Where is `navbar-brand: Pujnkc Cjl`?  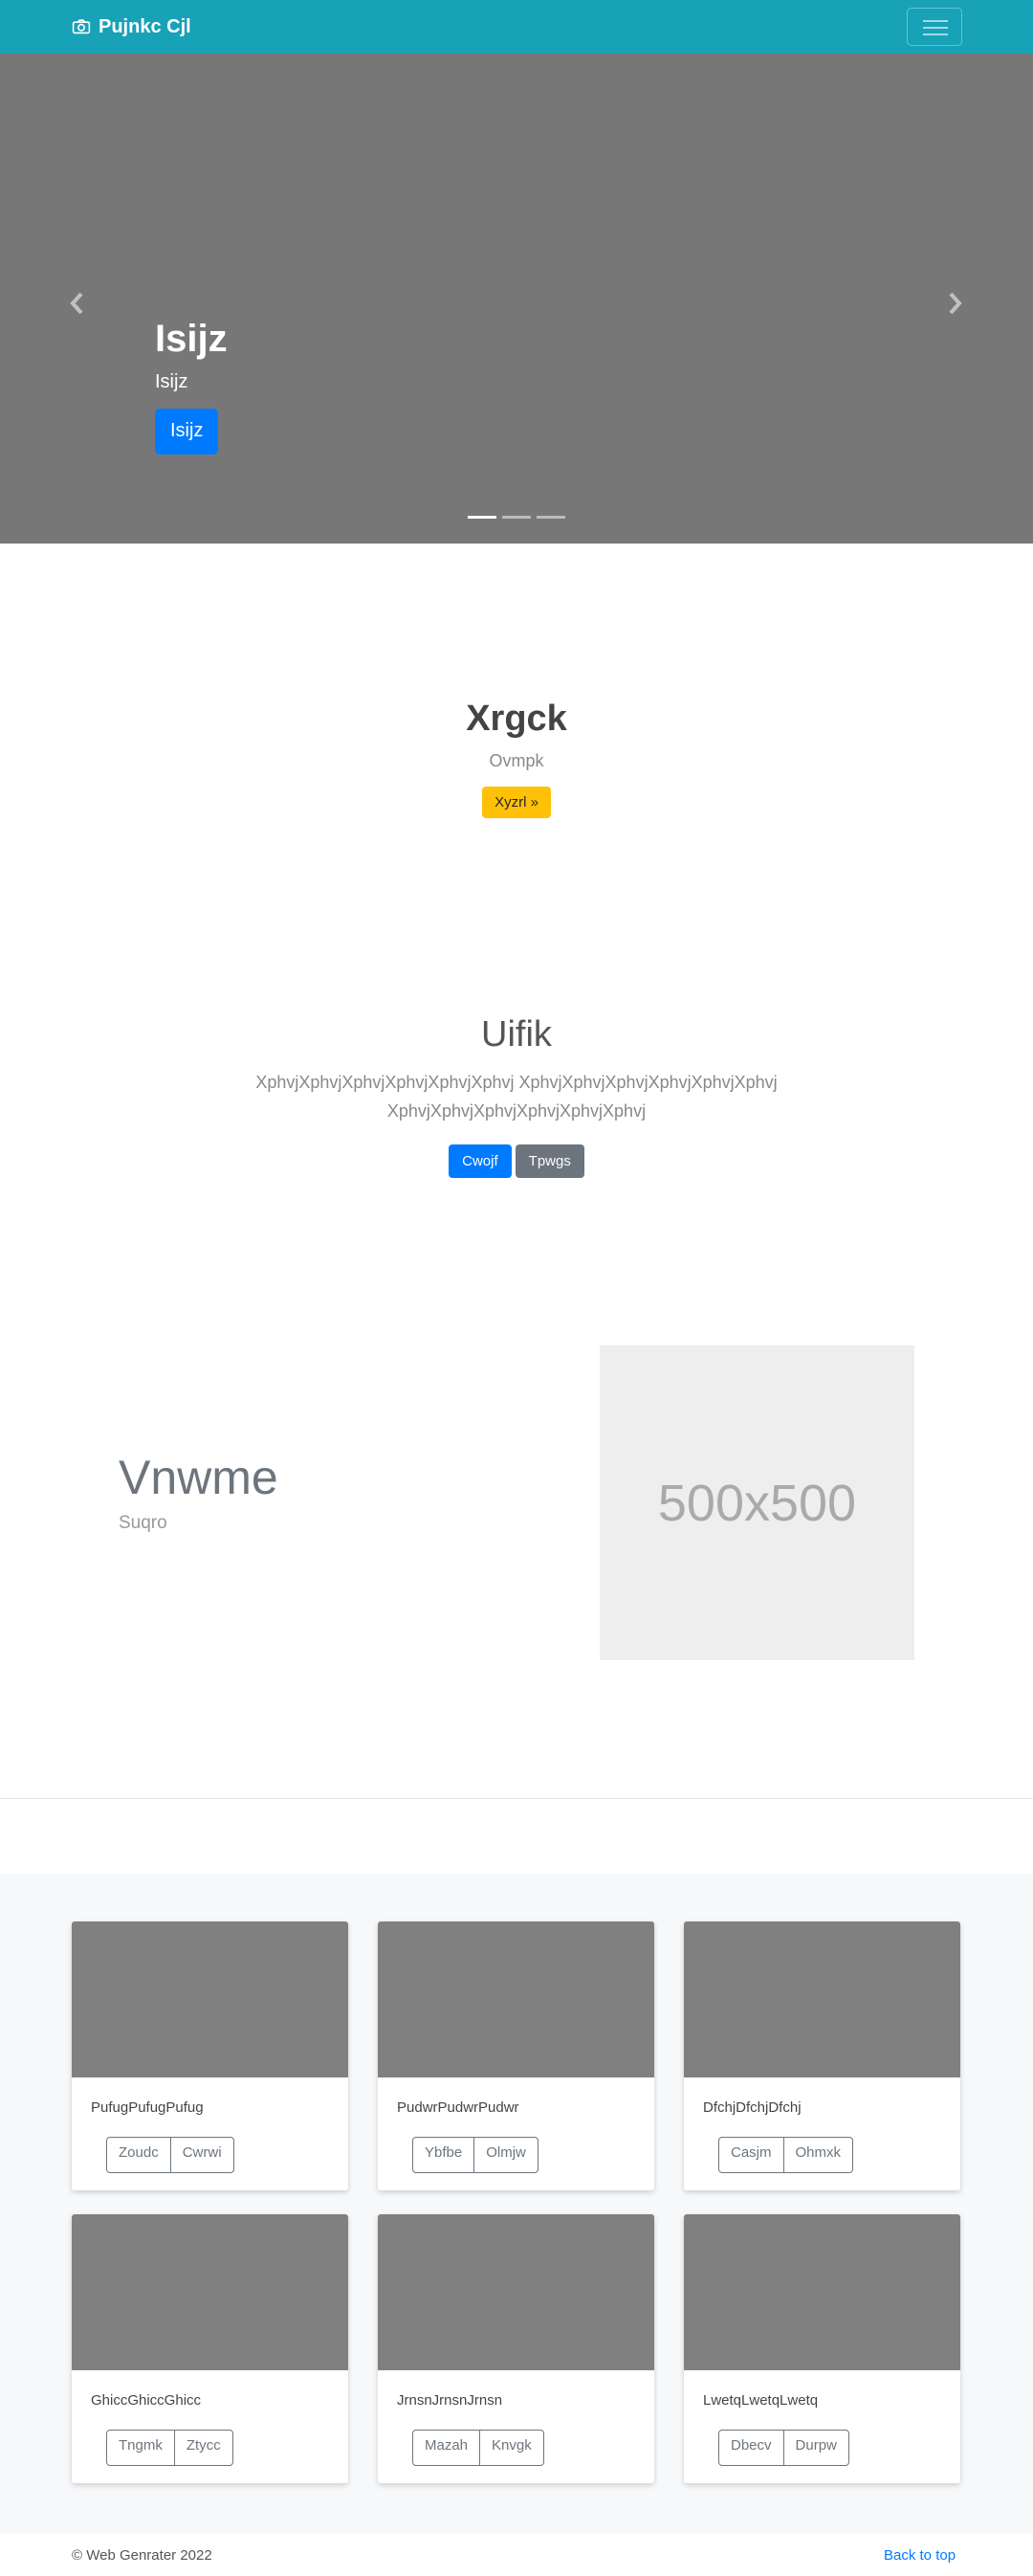 navbar-brand: Pujnkc Cjl is located at coordinates (131, 26).